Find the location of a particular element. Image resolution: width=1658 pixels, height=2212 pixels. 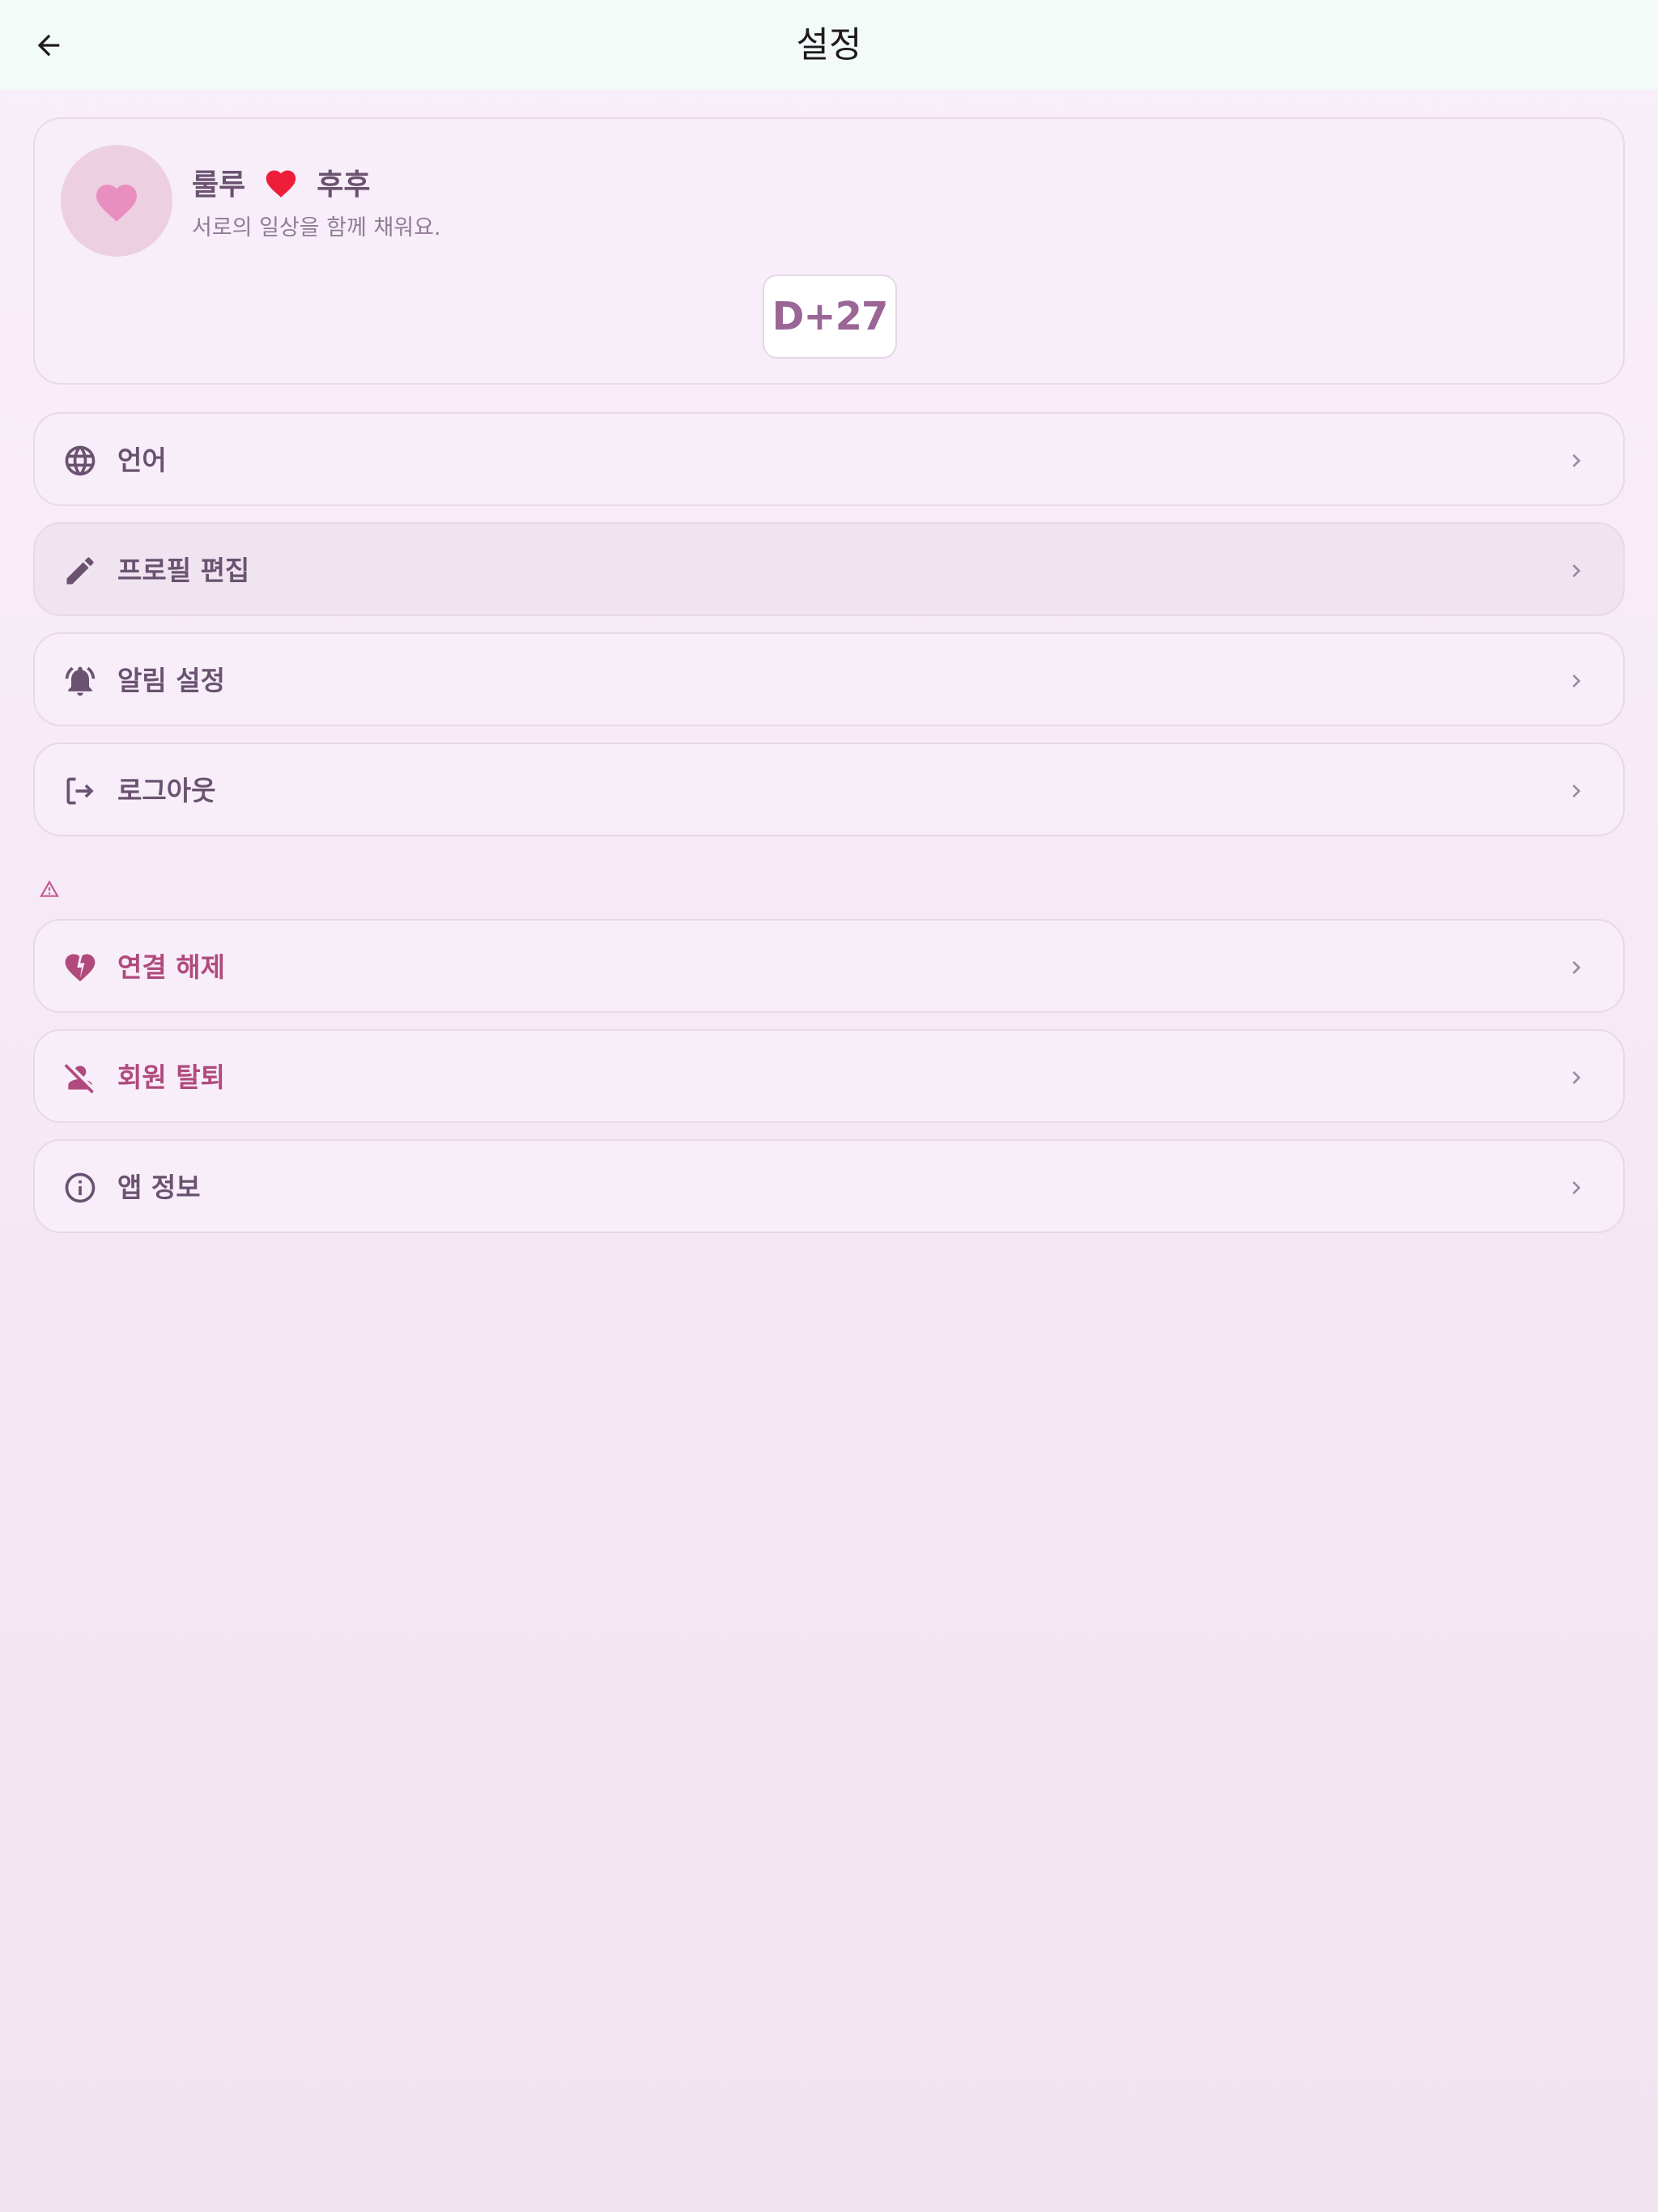

profile-subtitle: 서로의 일상을 함께 채워요. is located at coordinates (316, 228).